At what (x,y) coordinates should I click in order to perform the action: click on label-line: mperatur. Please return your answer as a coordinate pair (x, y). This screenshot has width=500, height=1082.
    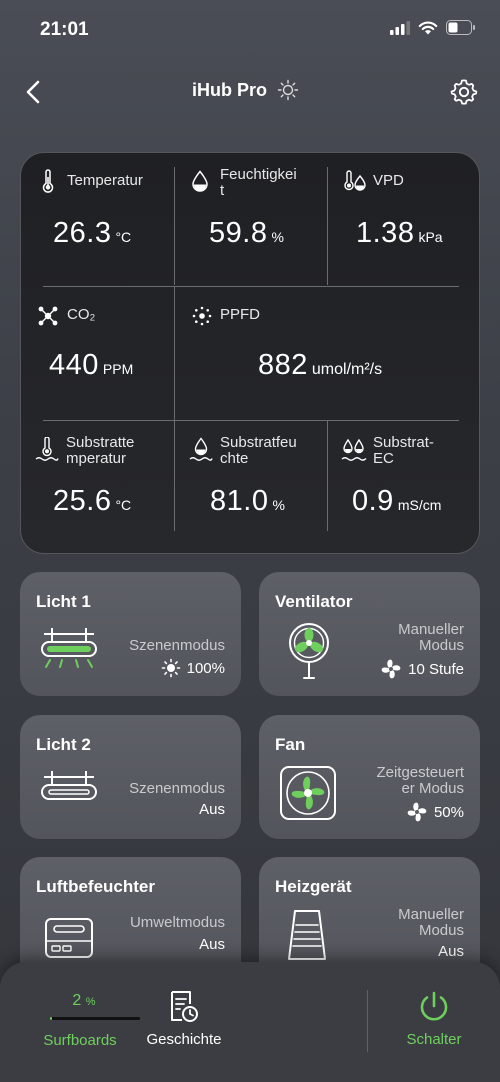
    Looking at the image, I should click on (96, 458).